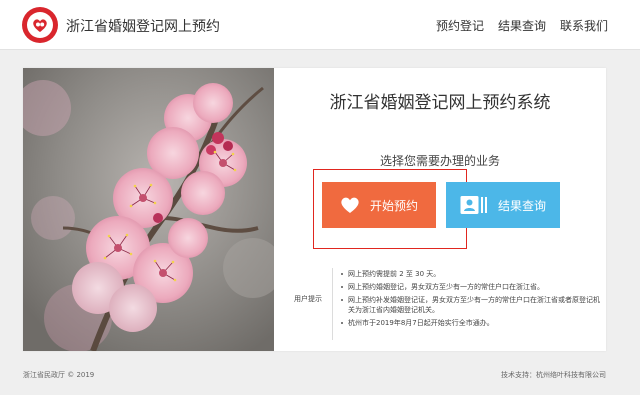 Image resolution: width=640 pixels, height=395 pixels. What do you see at coordinates (393, 205) in the screenshot?
I see `start-appointment-label: 开始预约` at bounding box center [393, 205].